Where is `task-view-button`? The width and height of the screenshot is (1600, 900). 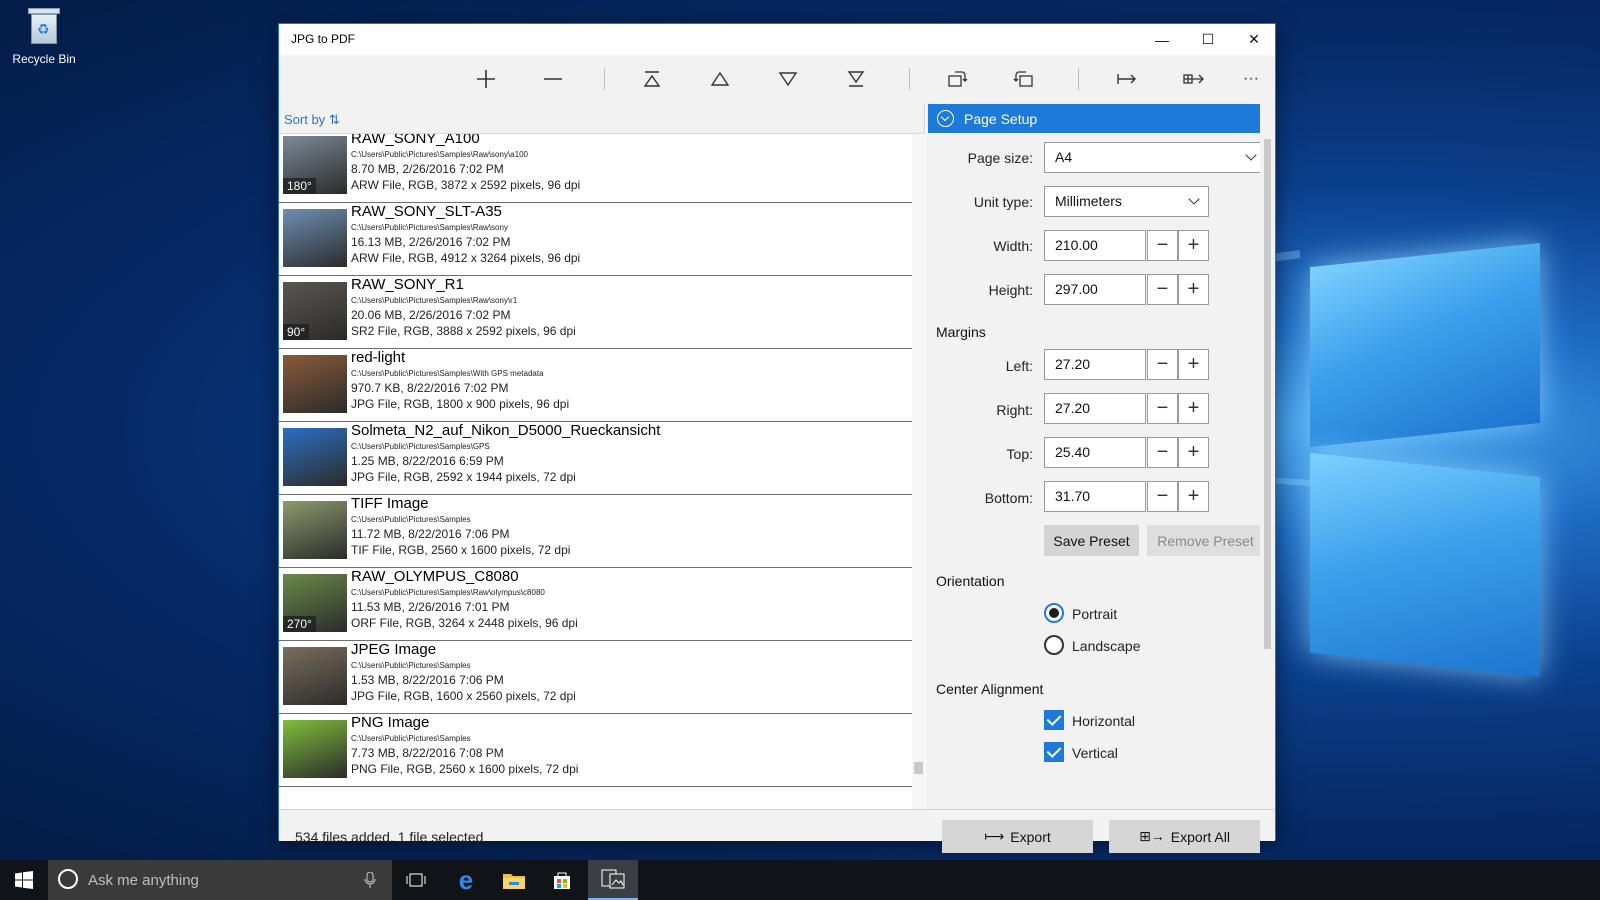 task-view-button is located at coordinates (416, 880).